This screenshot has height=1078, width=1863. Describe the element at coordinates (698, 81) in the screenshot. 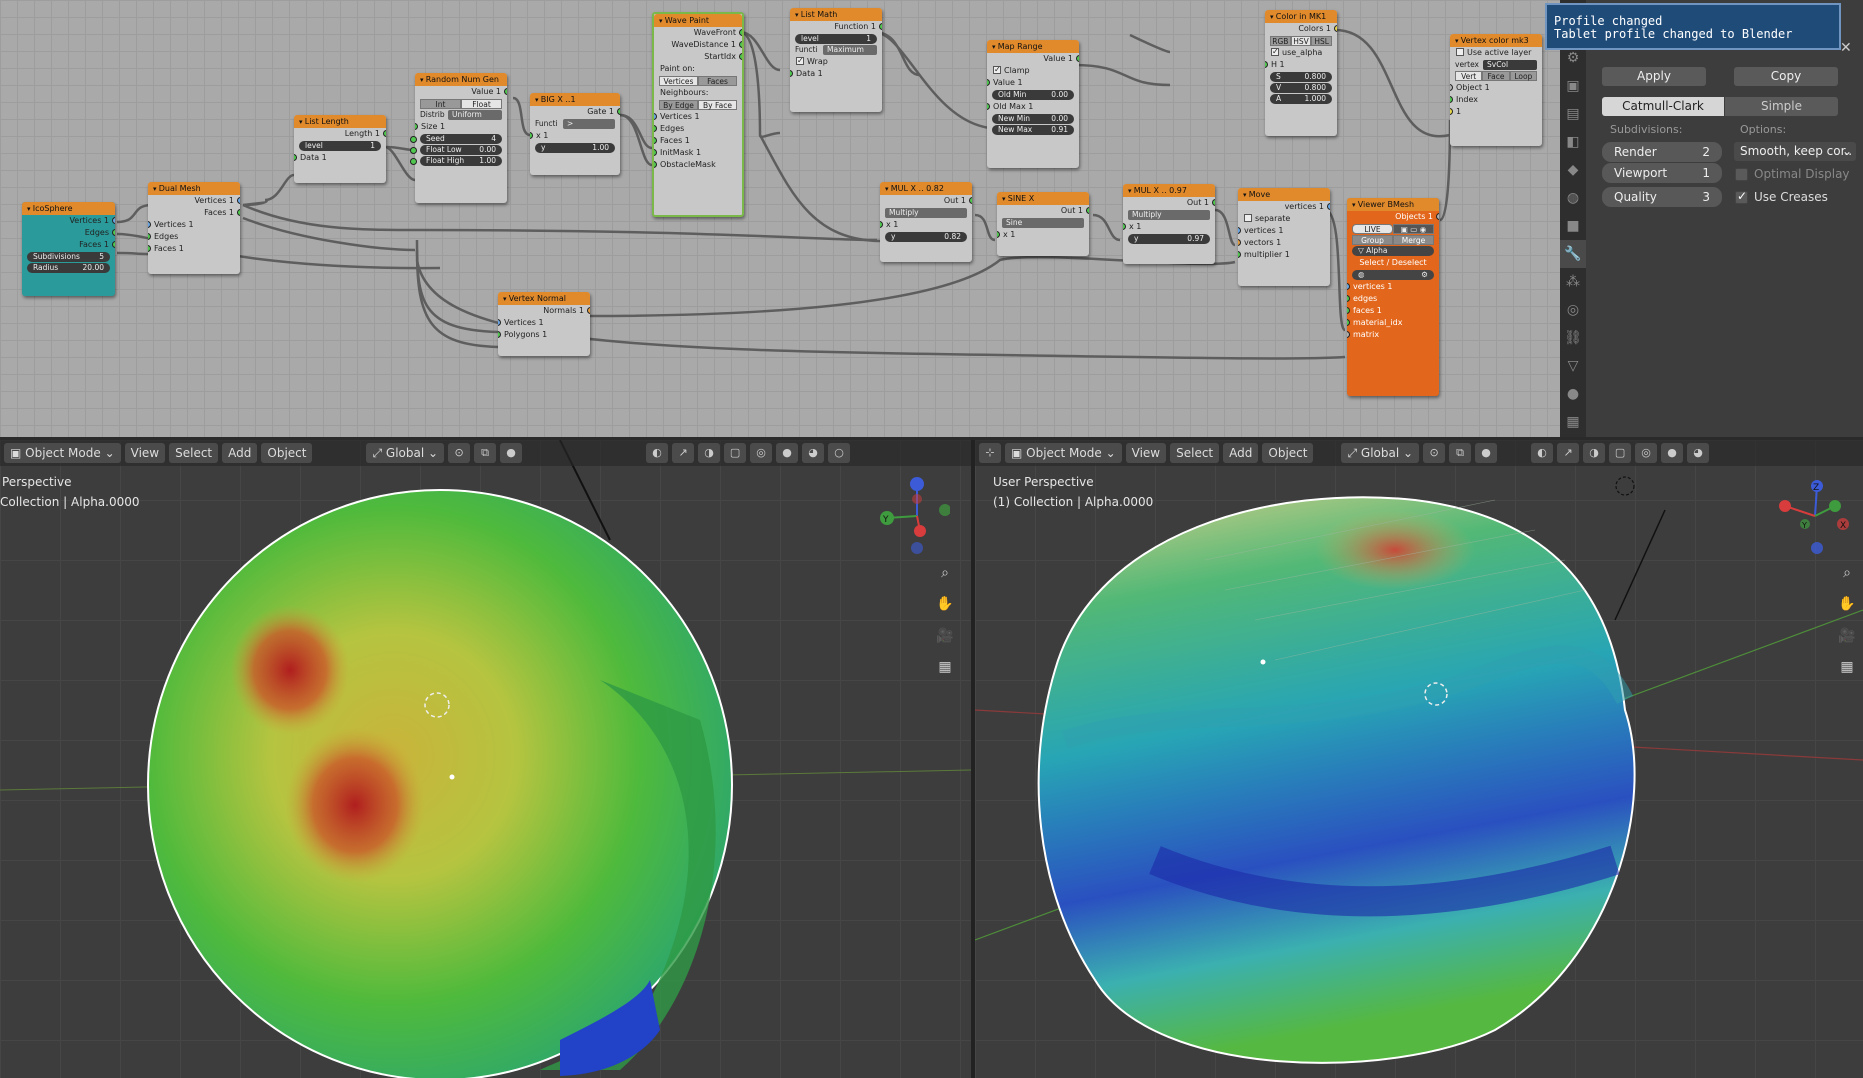

I see `paint-on-toggle: Vertices Faces` at that location.